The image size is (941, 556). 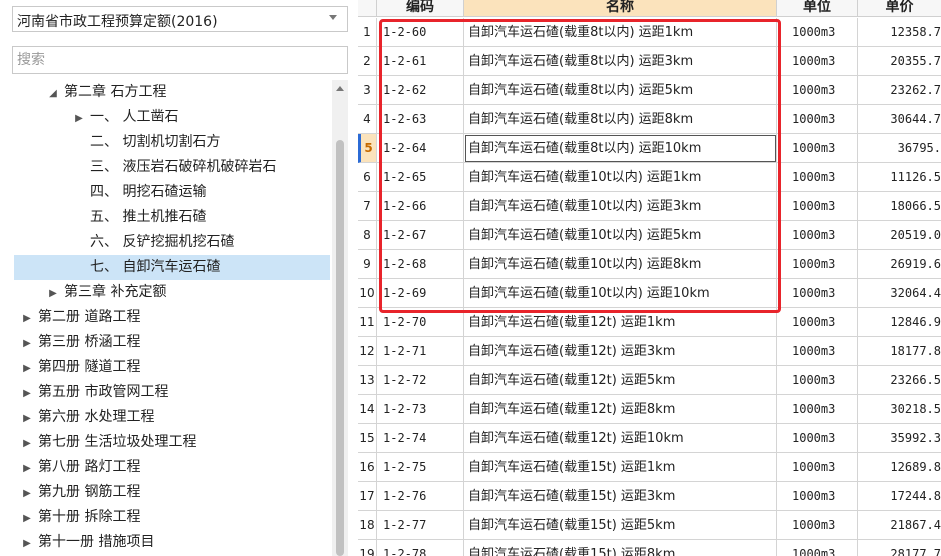 I want to click on quota-library-dropdown: 河南省市政工程预算定额(2016), so click(x=180, y=19).